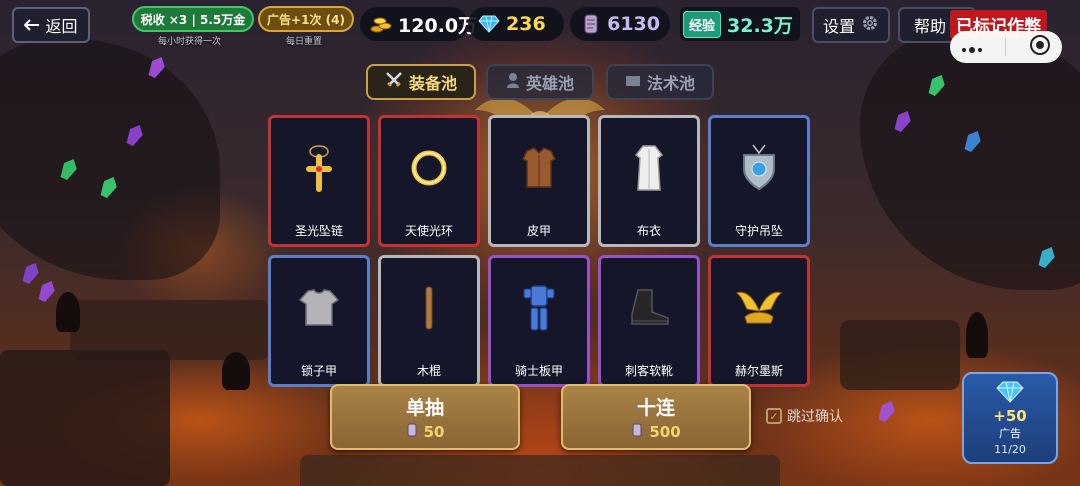 The width and height of the screenshot is (1080, 486). I want to click on card-holy-pendant: 圣光坠链, so click(319, 181).